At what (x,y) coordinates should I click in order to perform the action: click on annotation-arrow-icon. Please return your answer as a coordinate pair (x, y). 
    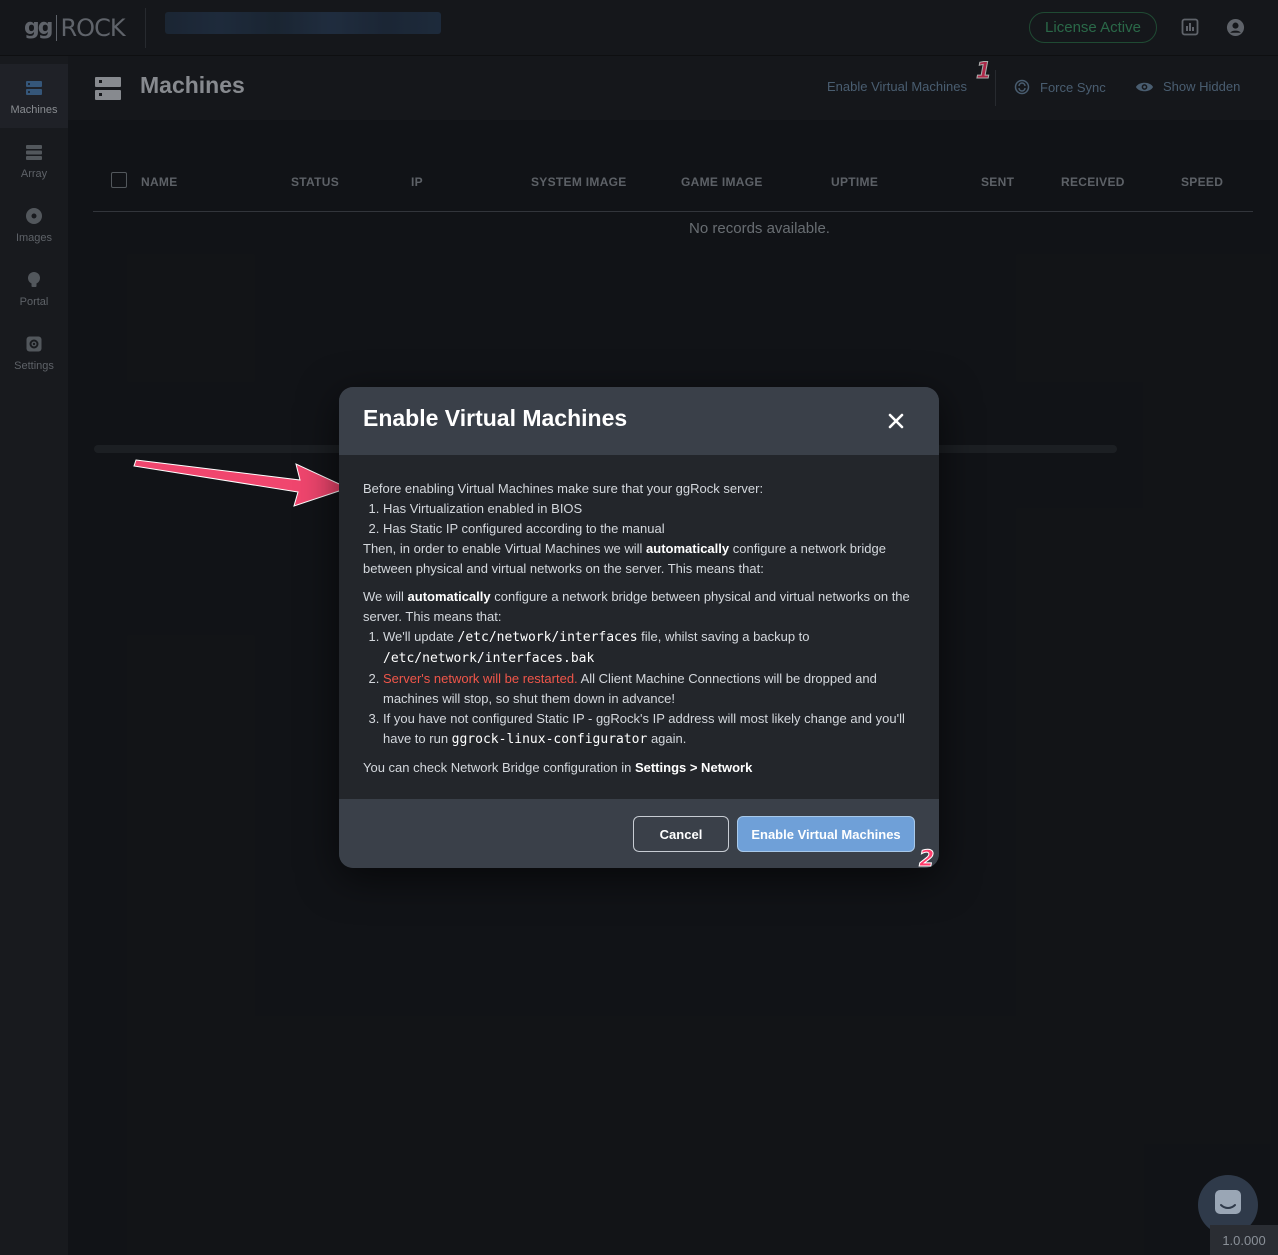
    Looking at the image, I should click on (241, 483).